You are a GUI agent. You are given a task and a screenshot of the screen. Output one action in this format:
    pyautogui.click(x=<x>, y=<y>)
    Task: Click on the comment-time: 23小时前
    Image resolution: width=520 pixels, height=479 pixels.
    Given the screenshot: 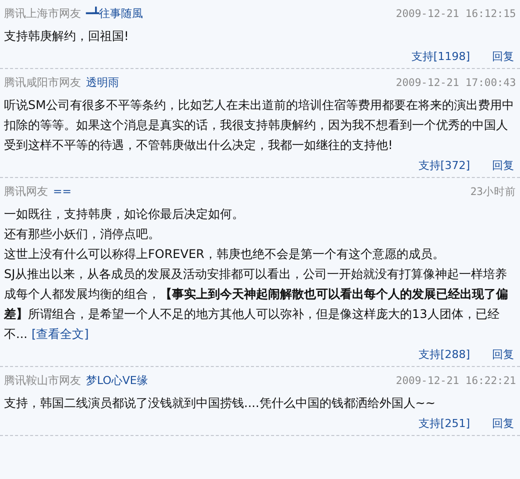 What is the action you would take?
    pyautogui.click(x=493, y=192)
    